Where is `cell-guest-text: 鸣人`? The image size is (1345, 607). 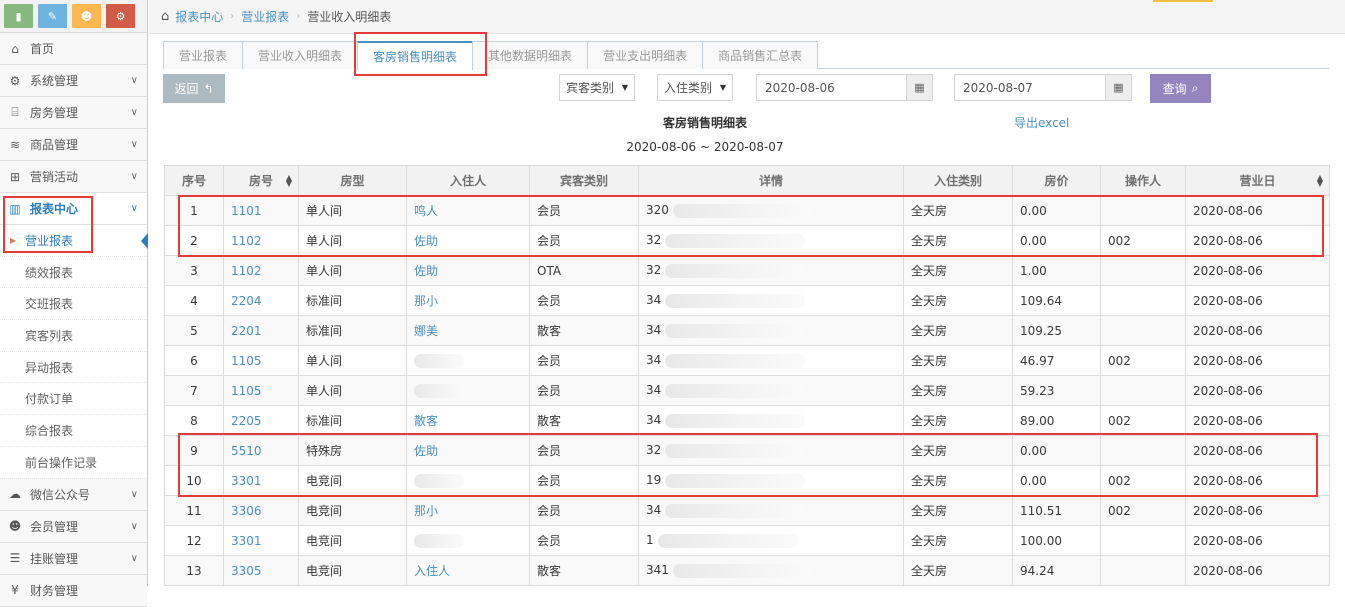 cell-guest-text: 鸣人 is located at coordinates (426, 211).